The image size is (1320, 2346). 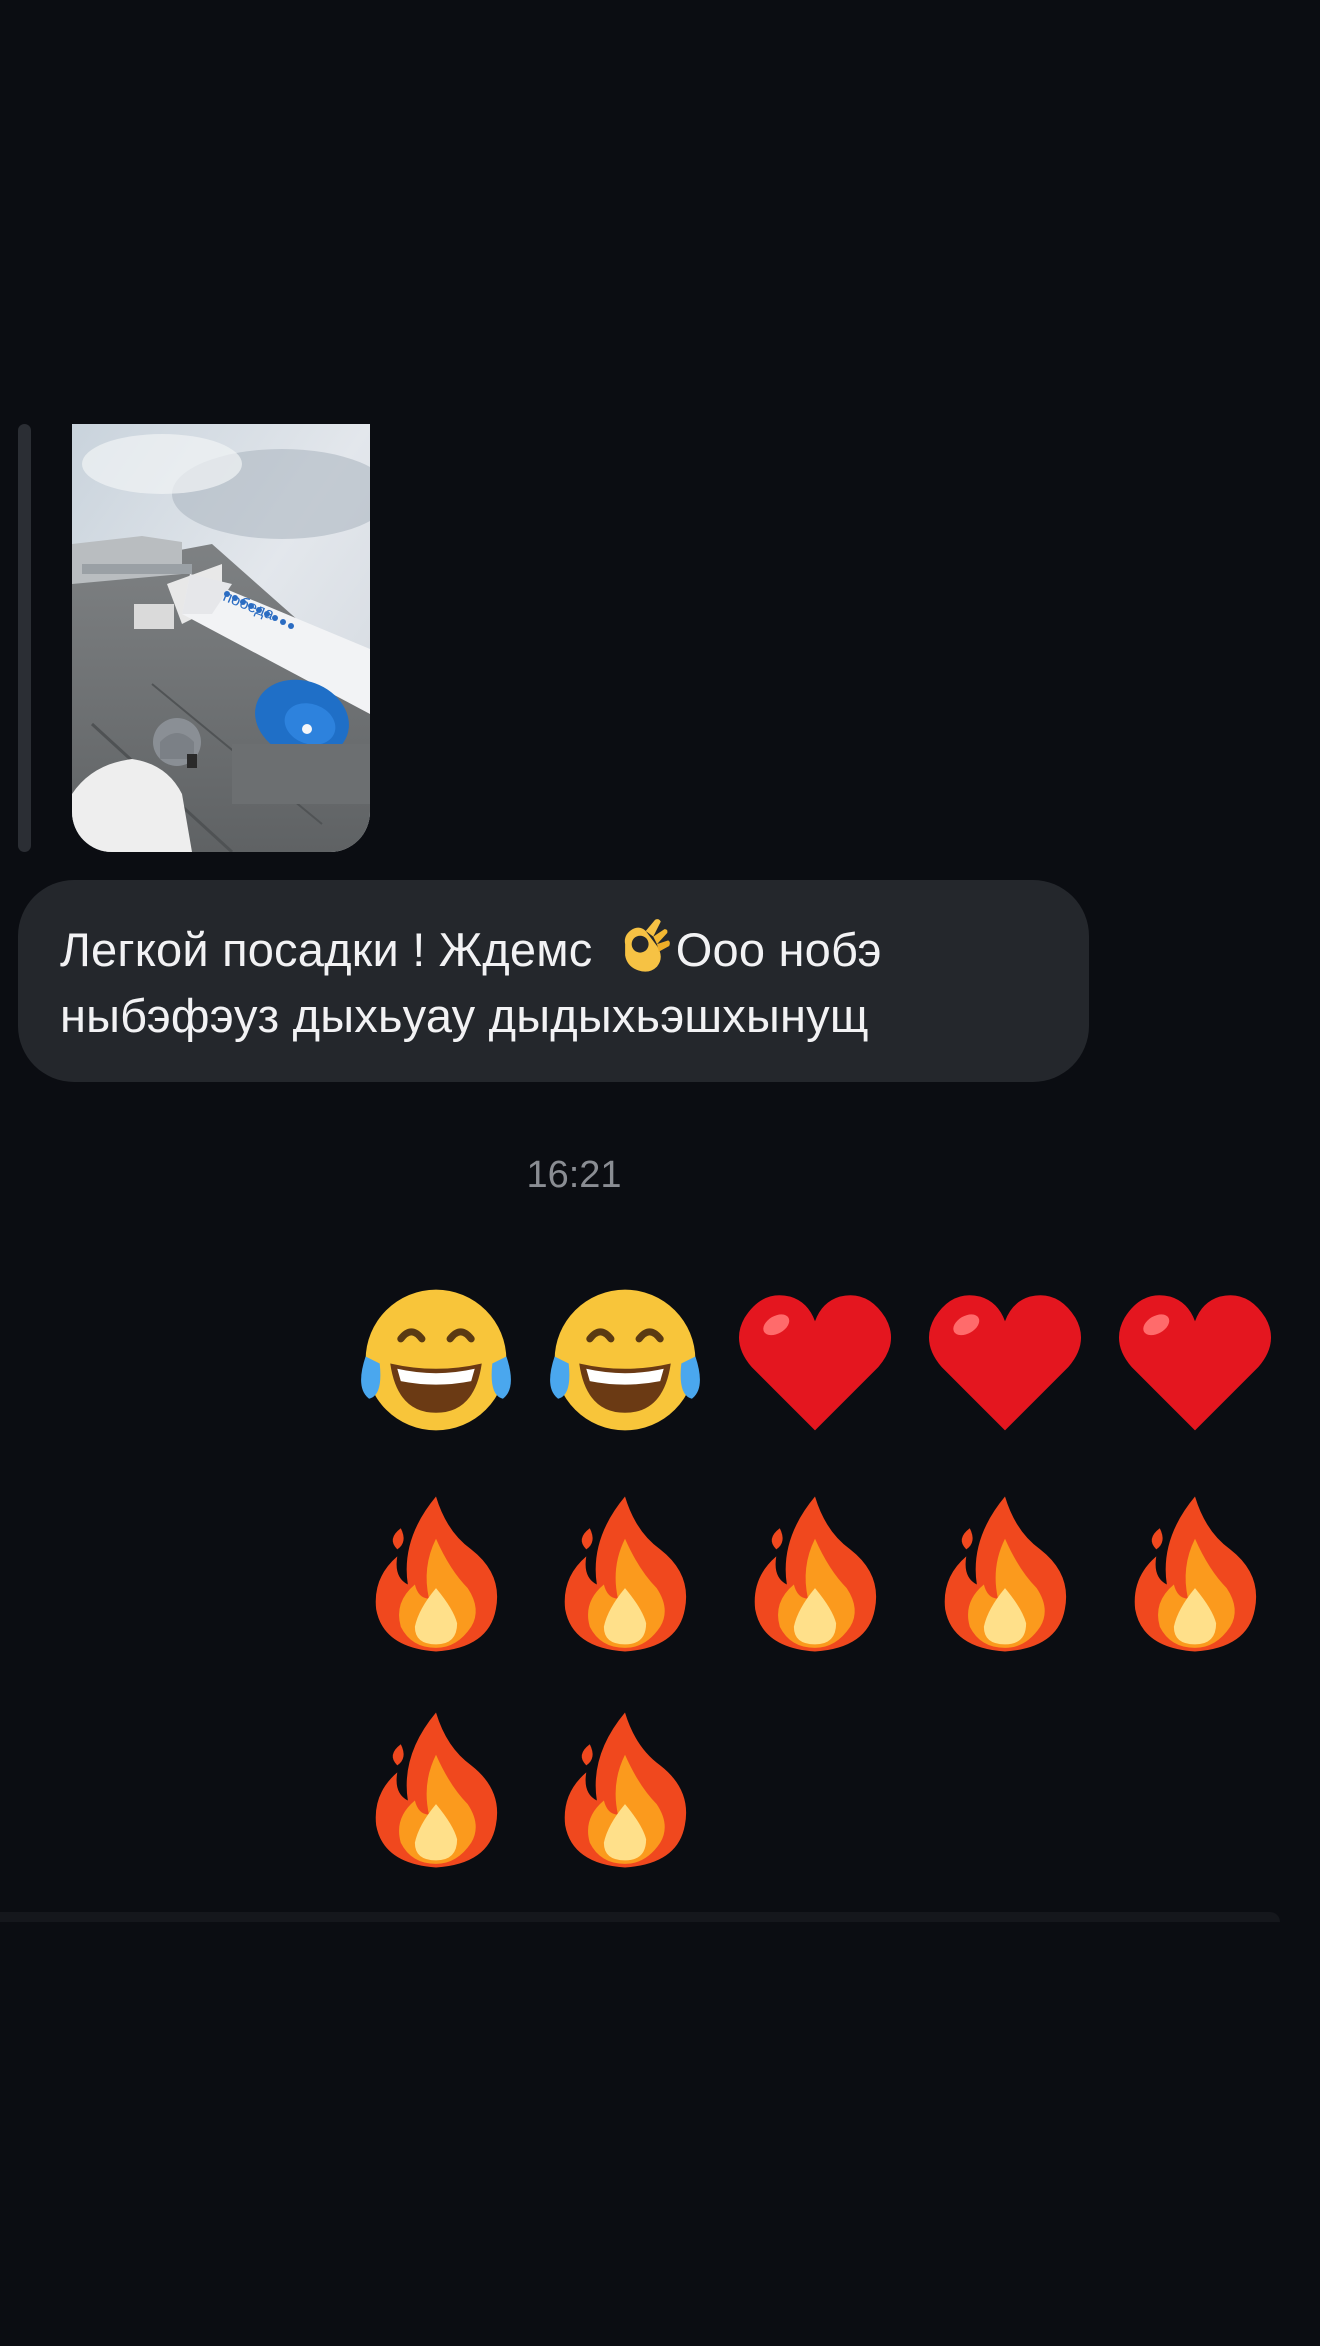 What do you see at coordinates (647, 945) in the screenshot?
I see `ok-hand-emoji` at bounding box center [647, 945].